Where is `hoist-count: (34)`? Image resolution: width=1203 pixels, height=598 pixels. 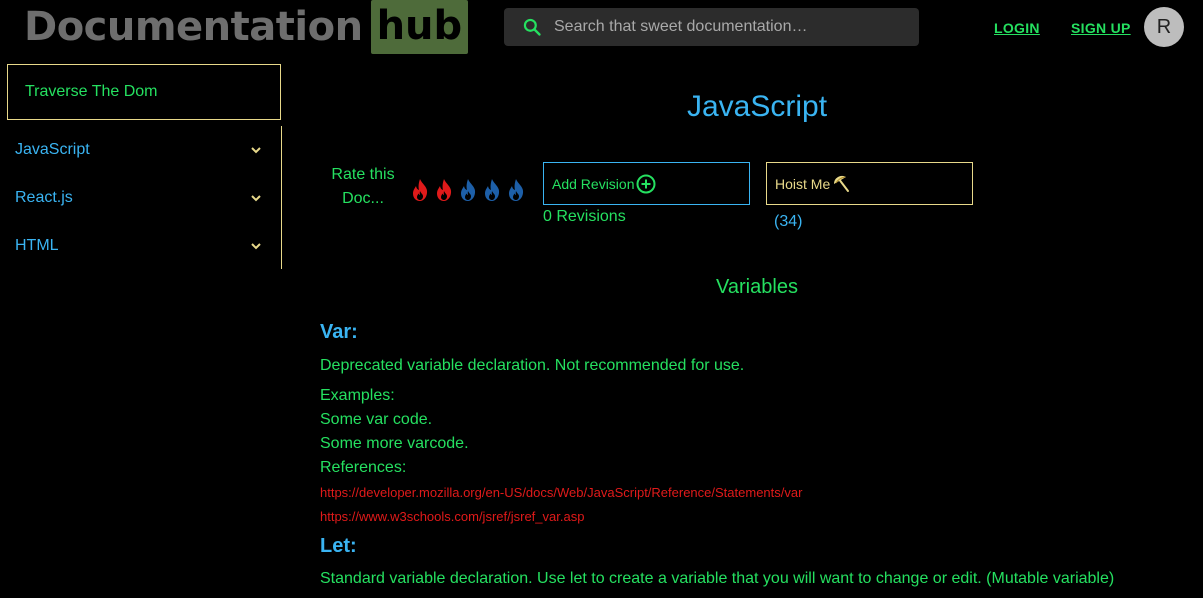 hoist-count: (34) is located at coordinates (788, 221).